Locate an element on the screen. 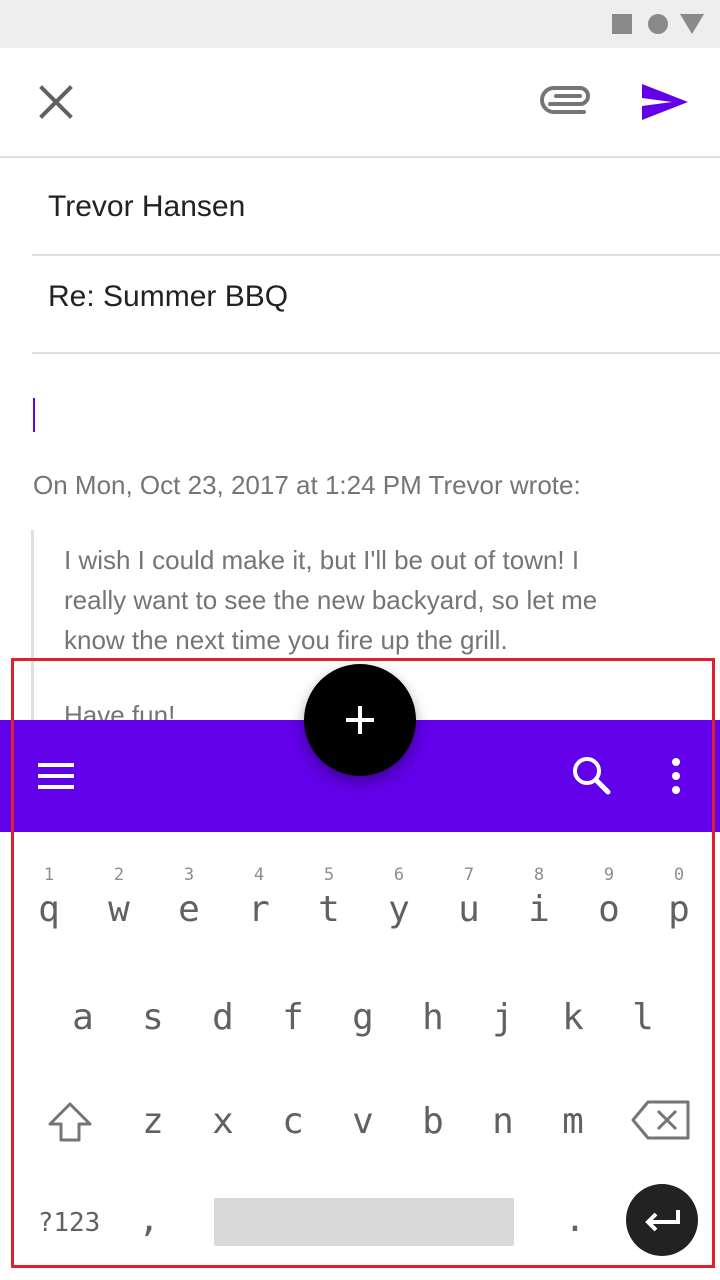 The width and height of the screenshot is (720, 1280). key-u: 7u is located at coordinates (469, 897).